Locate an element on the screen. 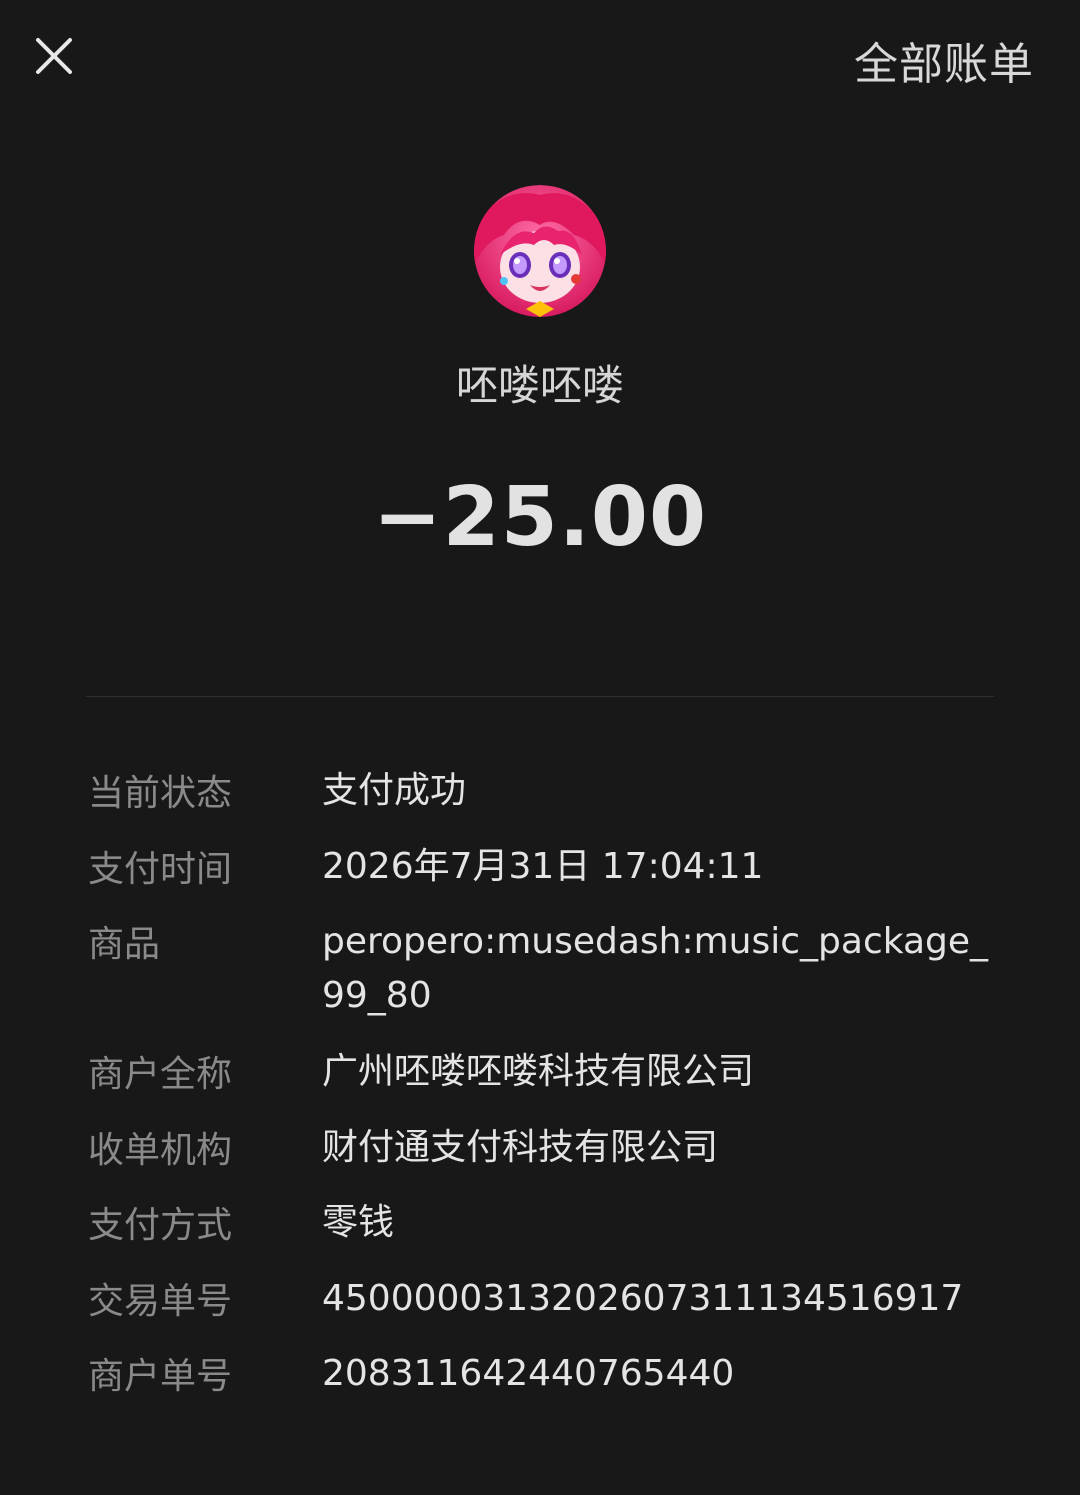 This screenshot has width=1080, height=1495. divider is located at coordinates (540, 696).